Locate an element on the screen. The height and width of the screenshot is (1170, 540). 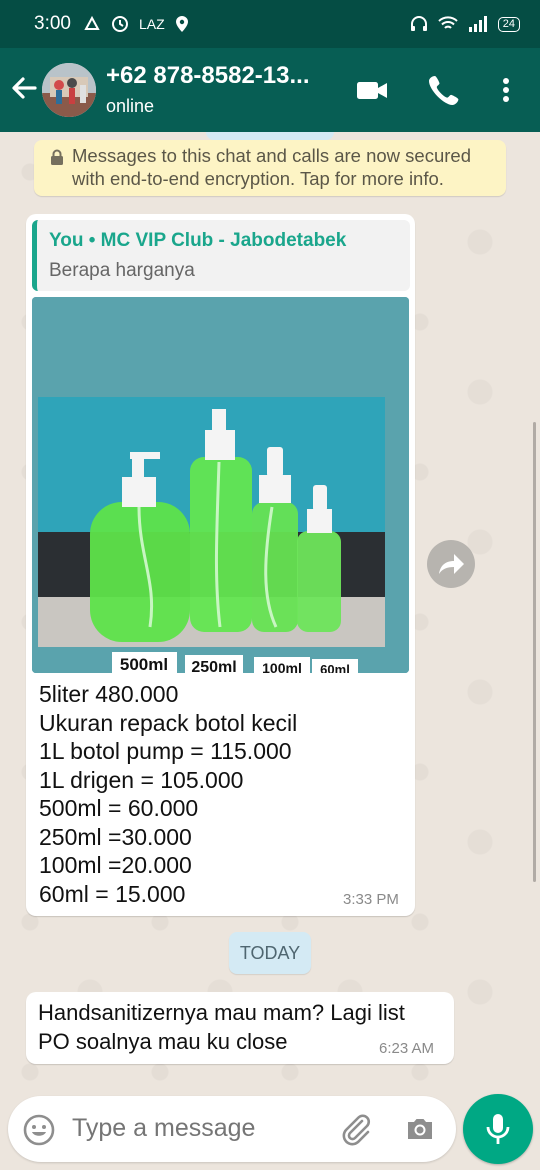
photo-label: 100ml is located at coordinates (282, 666).